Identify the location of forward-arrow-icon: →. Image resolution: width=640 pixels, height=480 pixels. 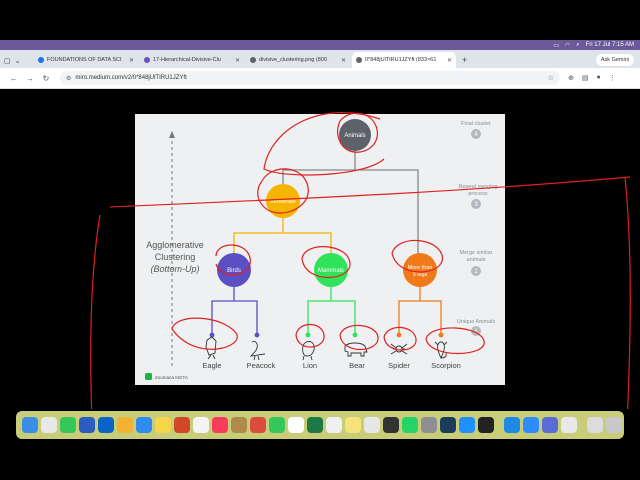
(30, 78).